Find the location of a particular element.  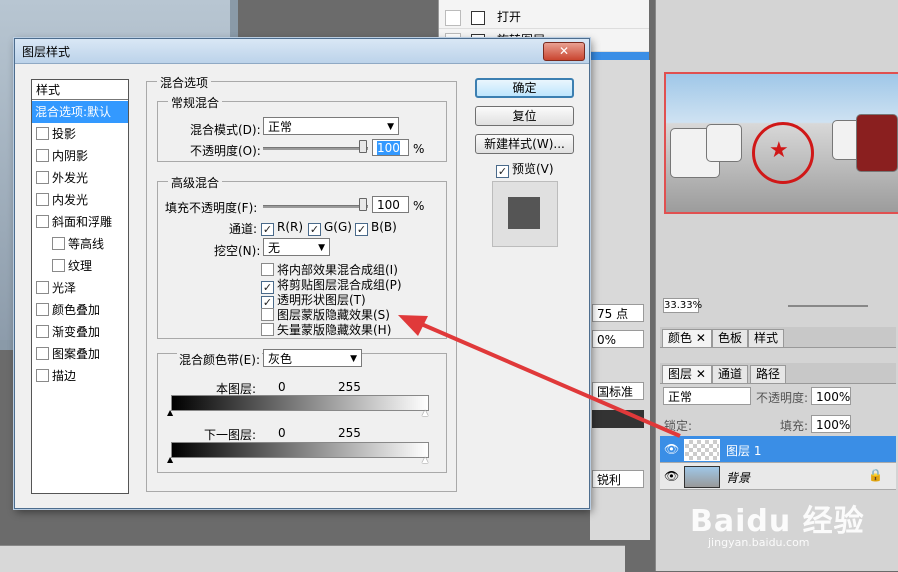

this-layer-min: 0 is located at coordinates (282, 387).